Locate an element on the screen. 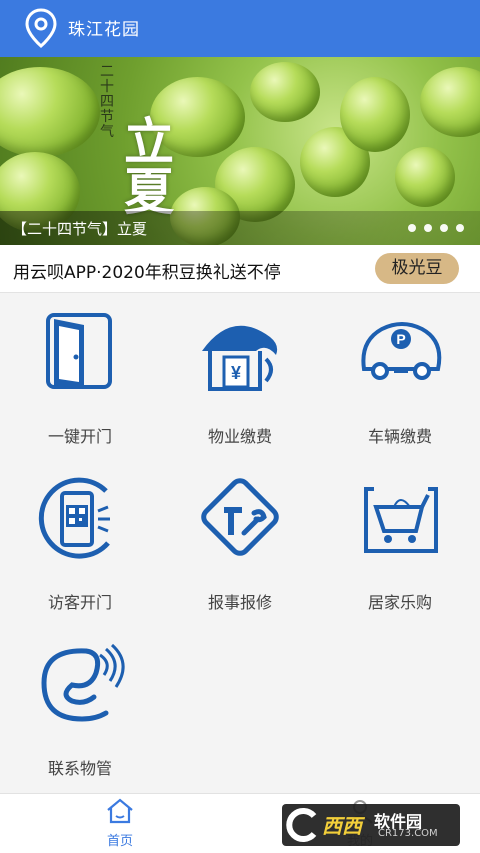 The width and height of the screenshot is (480, 853). repair-tools-icon is located at coordinates (240, 517).